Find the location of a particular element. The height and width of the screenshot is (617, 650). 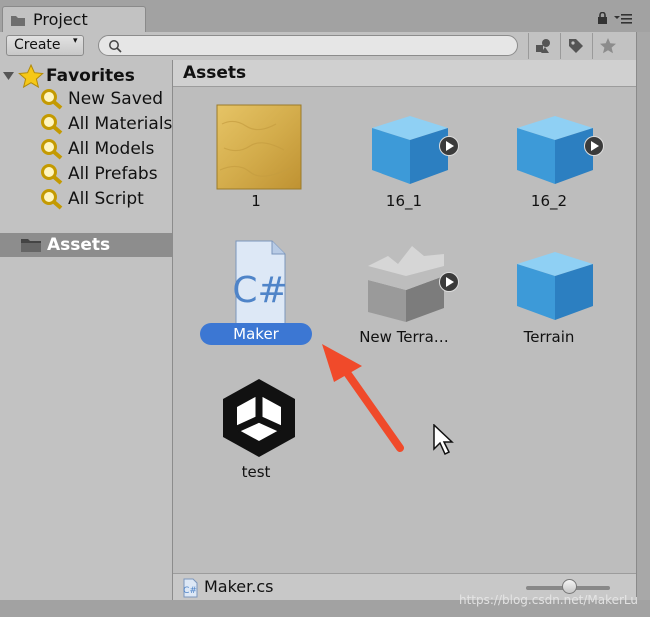

favorite-label: All Script is located at coordinates (106, 198).